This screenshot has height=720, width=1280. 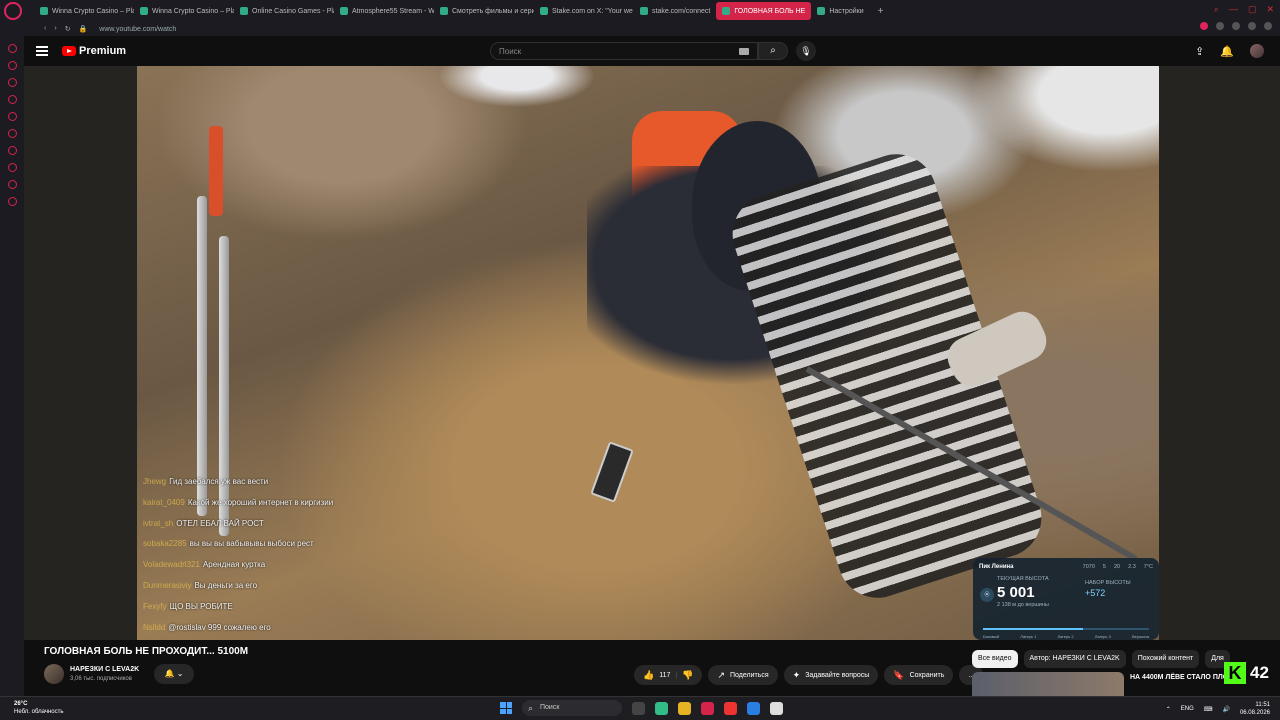 I want to click on reload-icon: ↻, so click(x=68, y=29).